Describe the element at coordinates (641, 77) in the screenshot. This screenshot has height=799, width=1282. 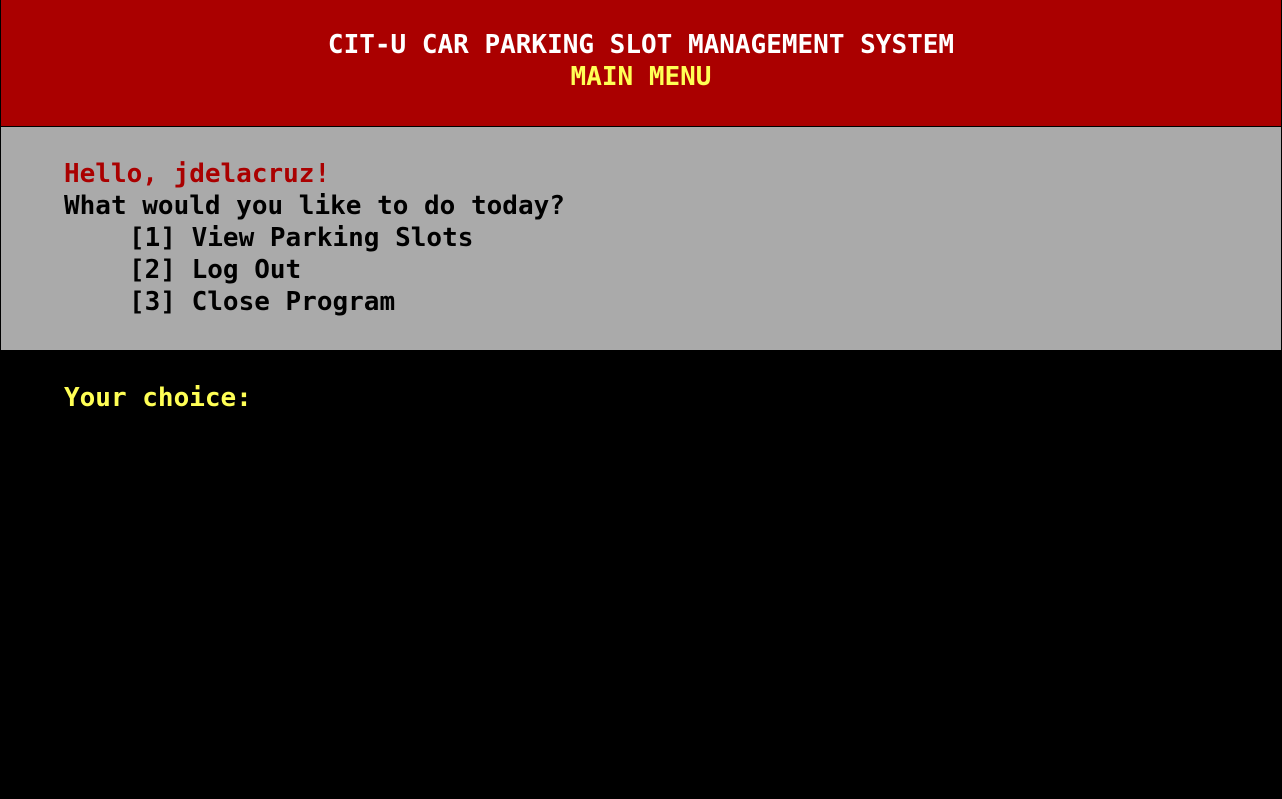
I see `menu-title: MAIN MENU` at that location.